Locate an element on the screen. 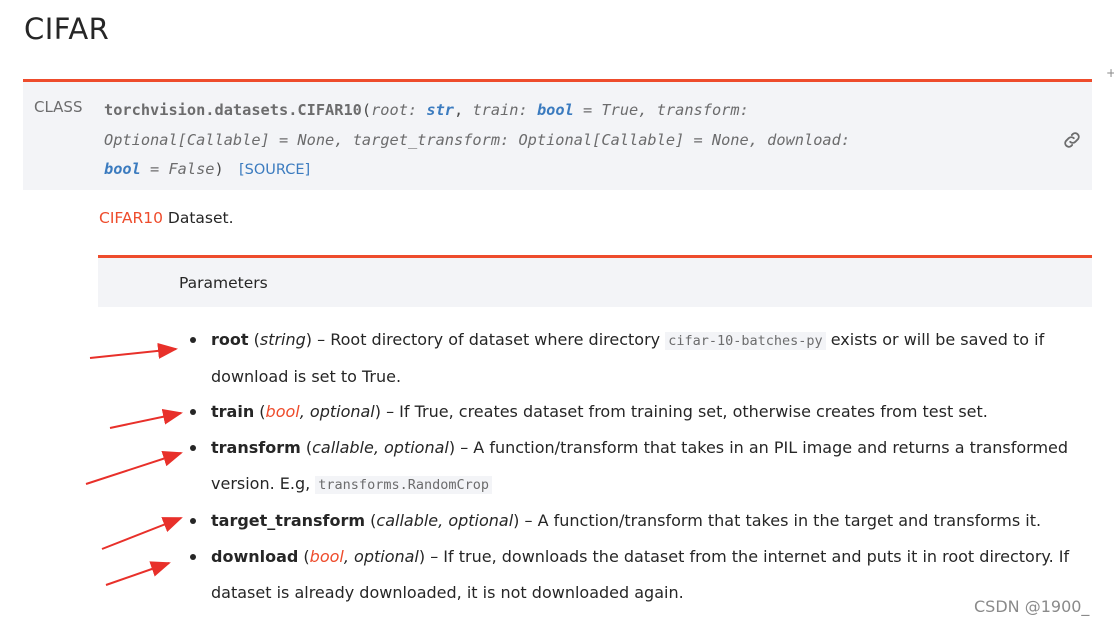 The height and width of the screenshot is (626, 1114). param-transform: transform: is located at coordinates (702, 110).